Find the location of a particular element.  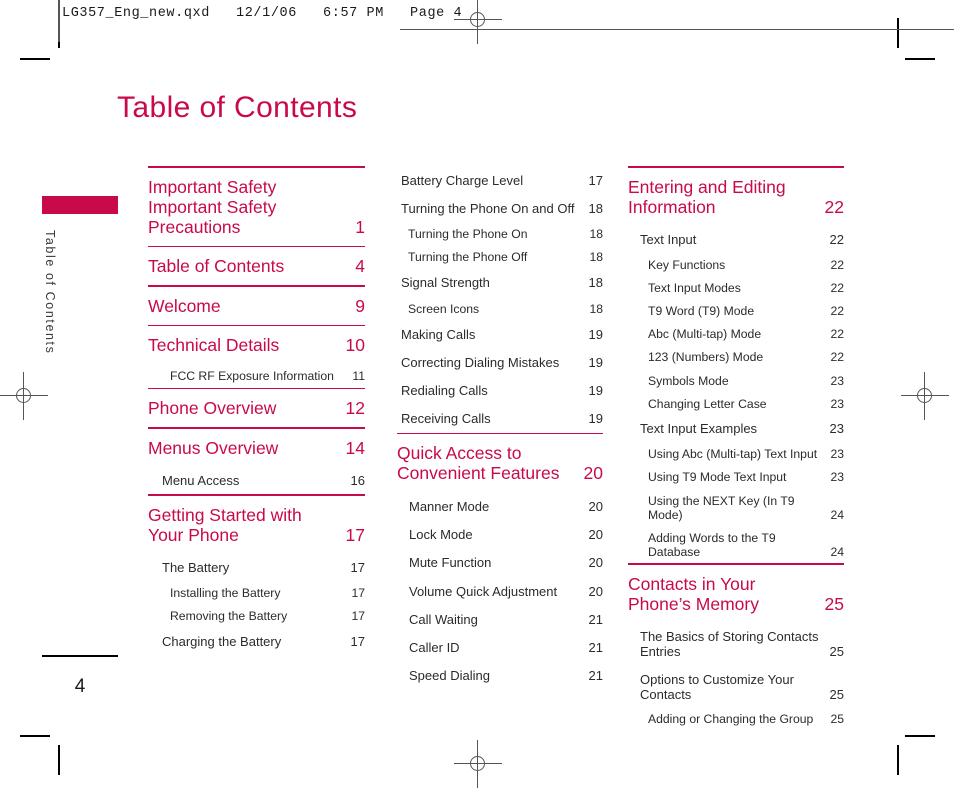

toc-sub-entry: Manner Mode 20 is located at coordinates (500, 506).